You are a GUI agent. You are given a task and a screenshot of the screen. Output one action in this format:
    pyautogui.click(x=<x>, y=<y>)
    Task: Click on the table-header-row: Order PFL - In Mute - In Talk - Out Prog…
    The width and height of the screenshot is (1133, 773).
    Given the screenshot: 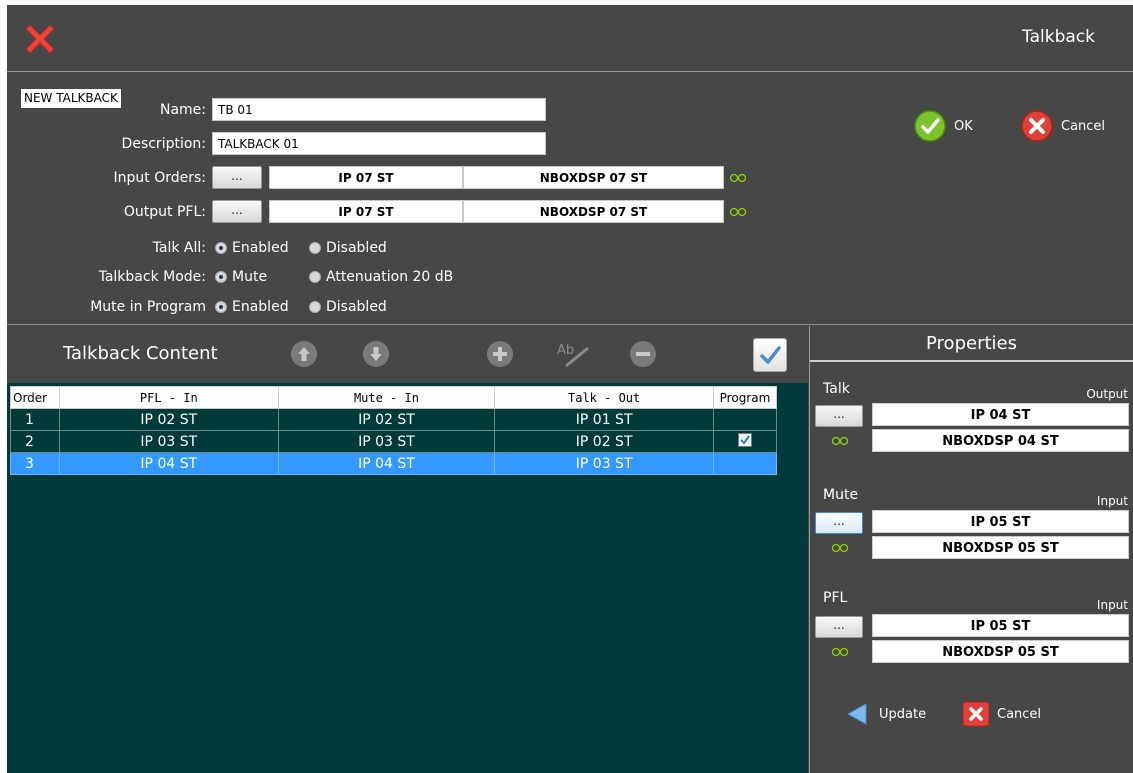 What is the action you would take?
    pyautogui.click(x=394, y=397)
    